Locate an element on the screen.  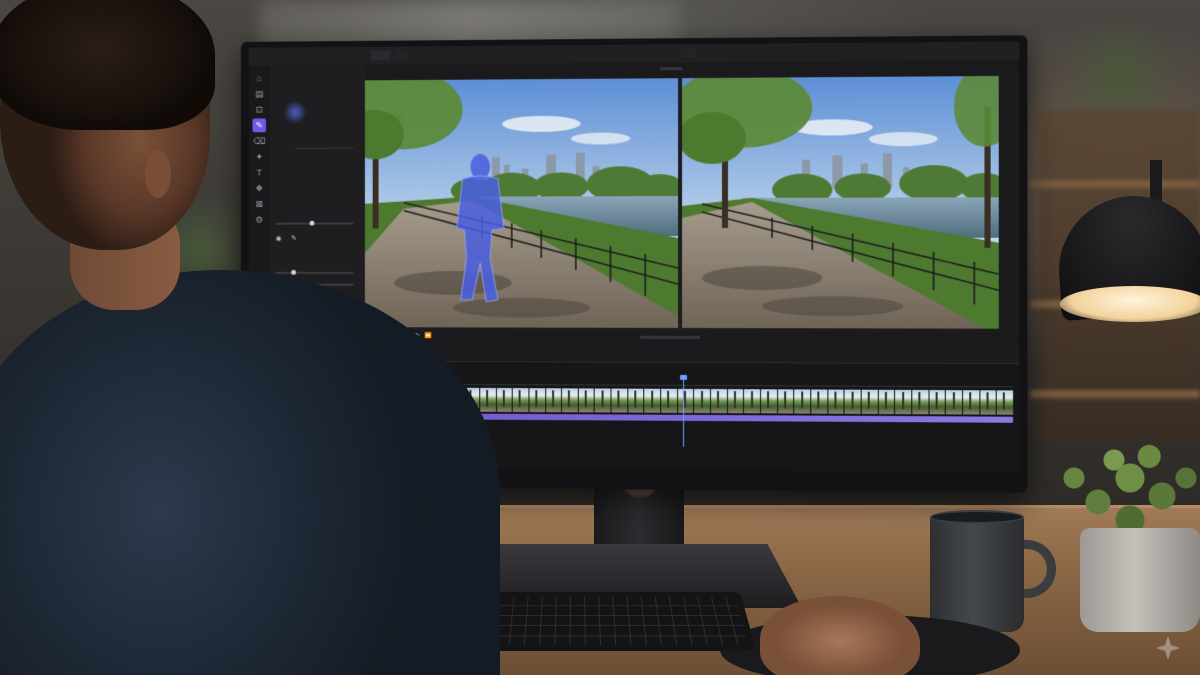
coffee-mug is located at coordinates (977, 573).